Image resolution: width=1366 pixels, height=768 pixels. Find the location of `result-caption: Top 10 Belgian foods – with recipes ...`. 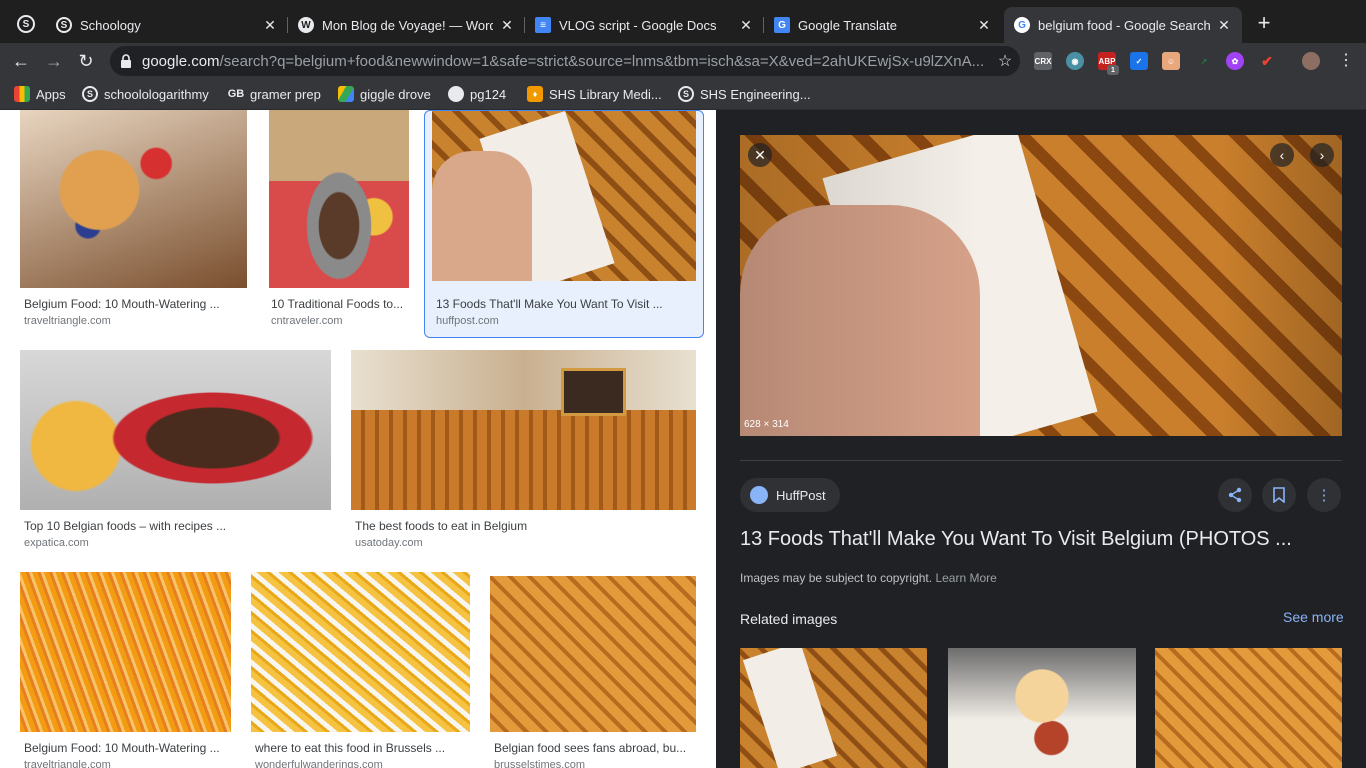

result-caption: Top 10 Belgian foods – with recipes ... is located at coordinates (125, 526).